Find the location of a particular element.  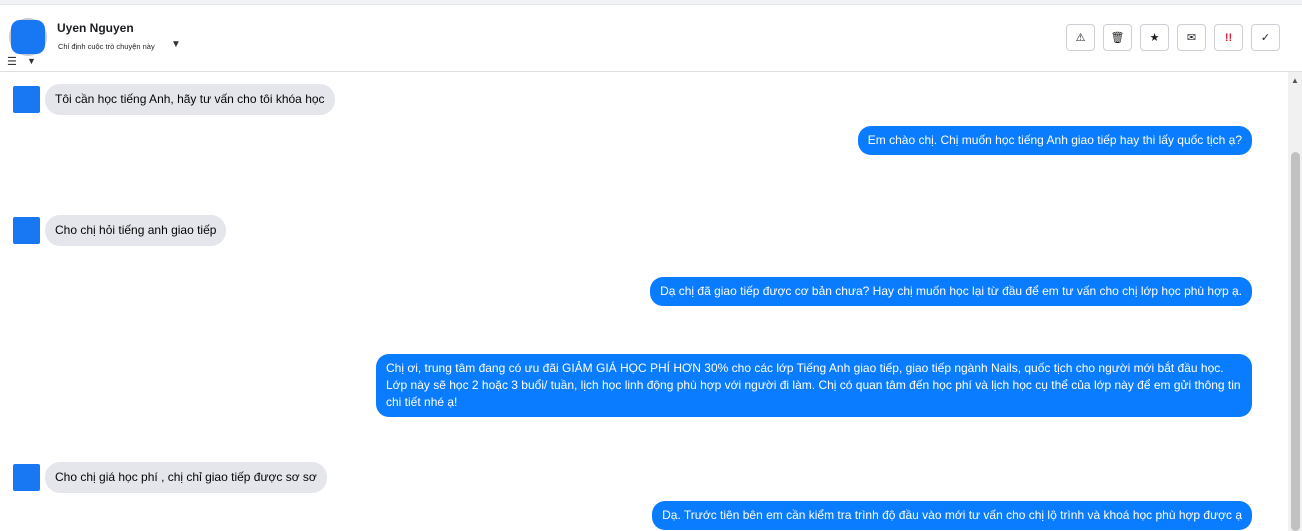

mark-unread-button: ✉ is located at coordinates (1191, 37).